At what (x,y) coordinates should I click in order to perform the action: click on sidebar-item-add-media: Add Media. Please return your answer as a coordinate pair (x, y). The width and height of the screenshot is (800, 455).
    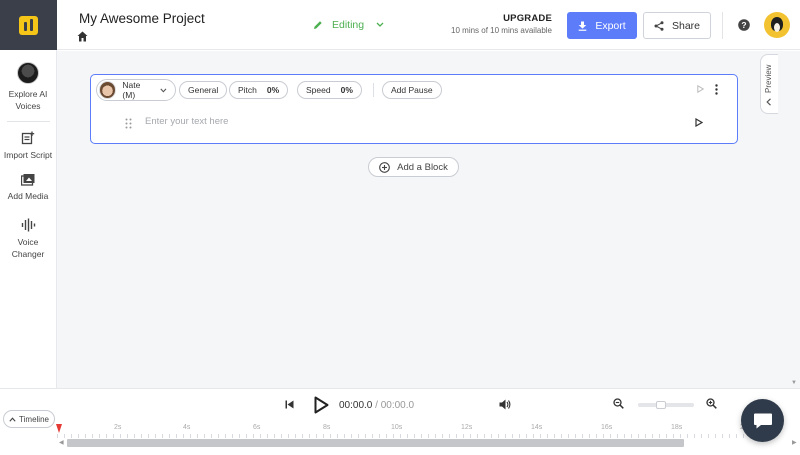
    Looking at the image, I should click on (28, 187).